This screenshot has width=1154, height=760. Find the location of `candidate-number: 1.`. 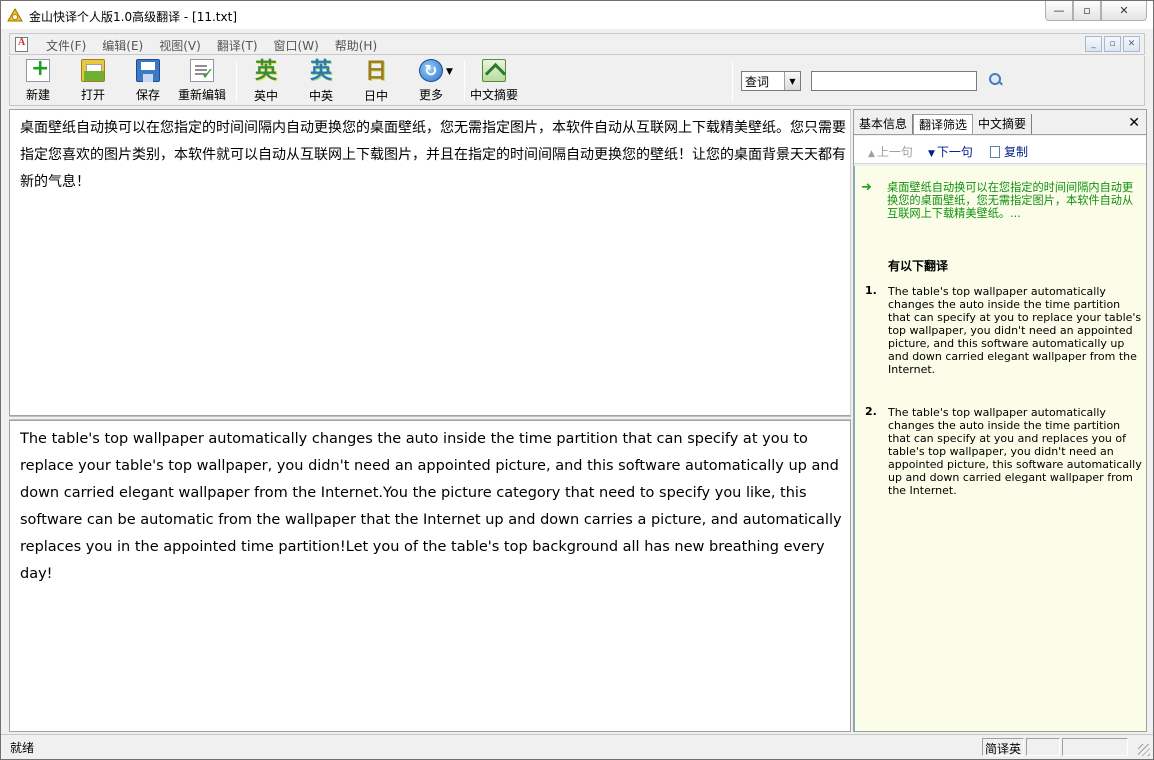

candidate-number: 1. is located at coordinates (871, 290).